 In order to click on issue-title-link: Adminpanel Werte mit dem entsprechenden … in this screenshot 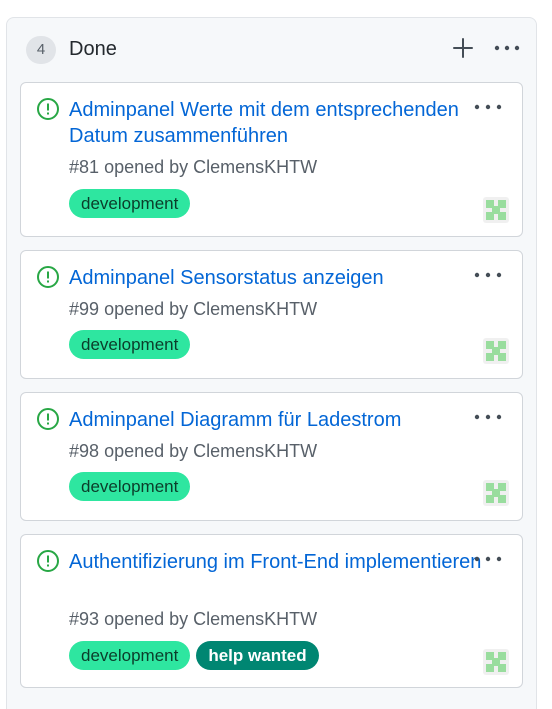, I will do `click(279, 123)`.